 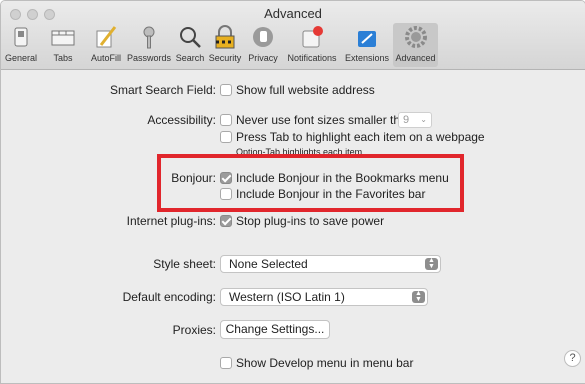 What do you see at coordinates (310, 183) in the screenshot?
I see `bonjour-highlight-box` at bounding box center [310, 183].